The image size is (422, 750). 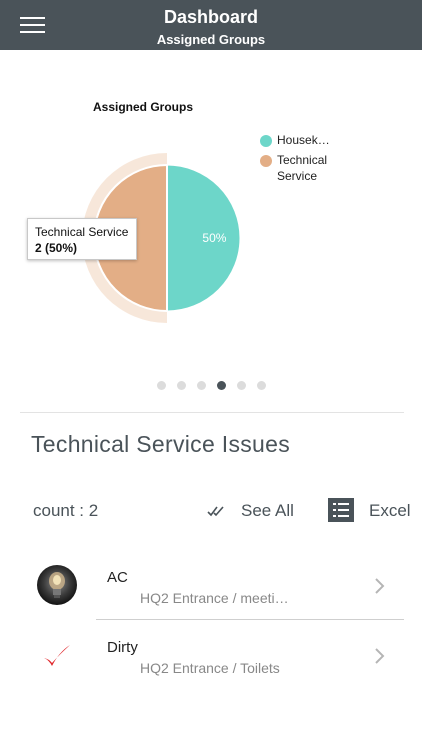 I want to click on chart-tooltip: Technical Service 2 (50%), so click(x=82, y=239).